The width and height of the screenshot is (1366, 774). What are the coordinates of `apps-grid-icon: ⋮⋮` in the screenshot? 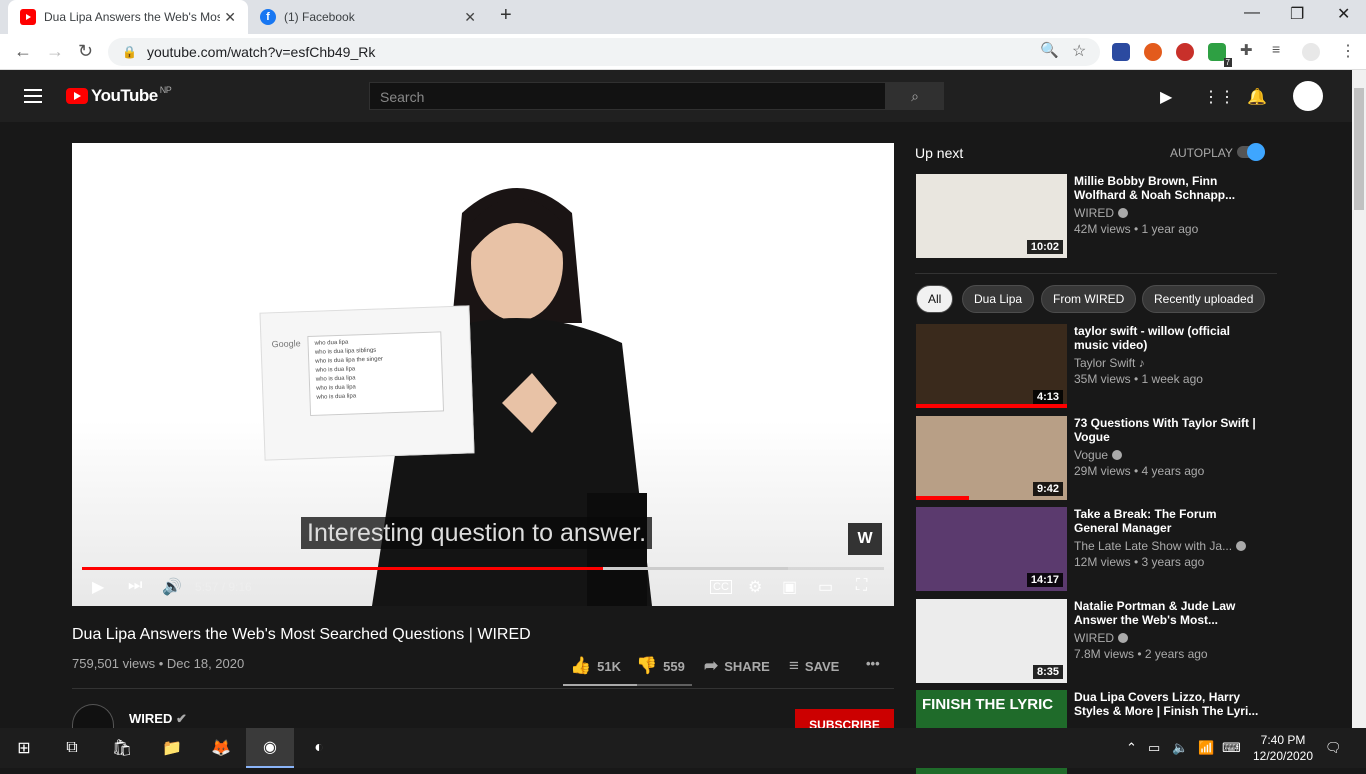 It's located at (1219, 97).